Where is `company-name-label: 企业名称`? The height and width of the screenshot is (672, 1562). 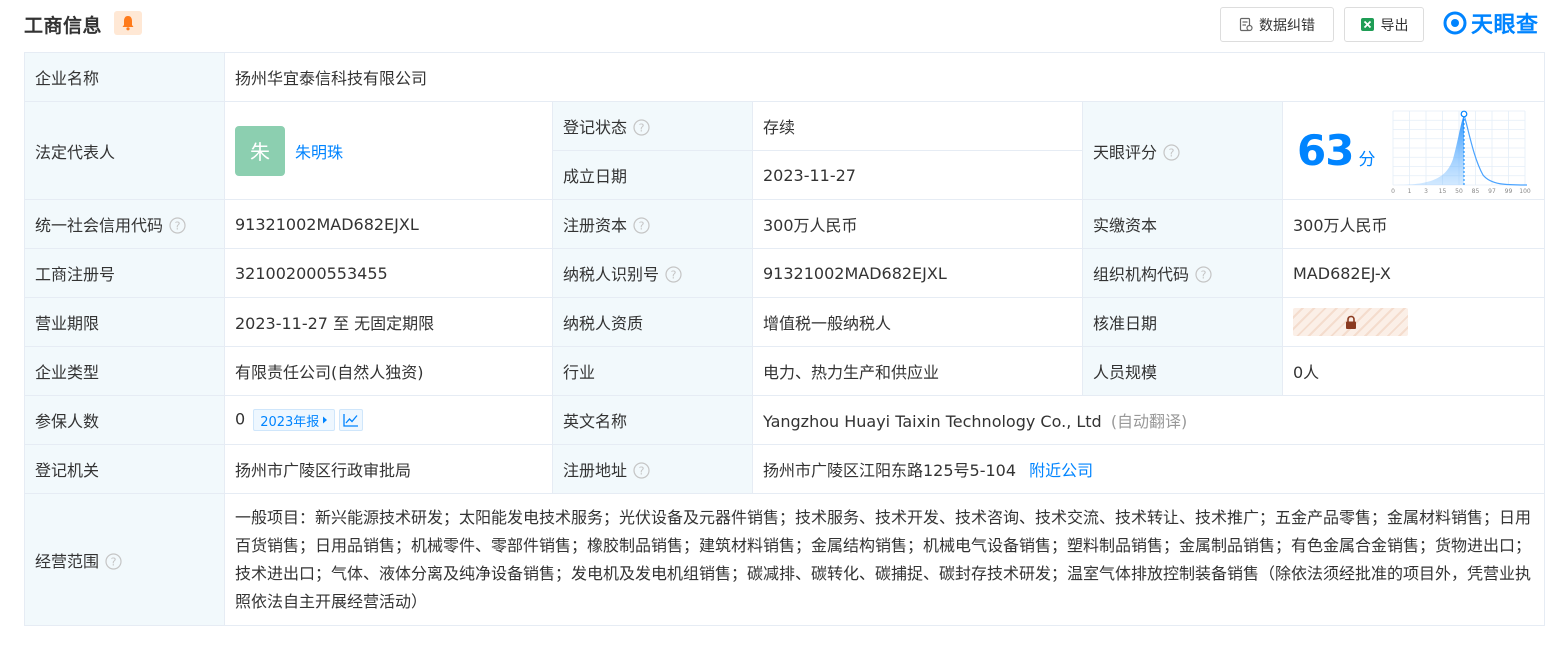
company-name-label: 企业名称 is located at coordinates (124, 77).